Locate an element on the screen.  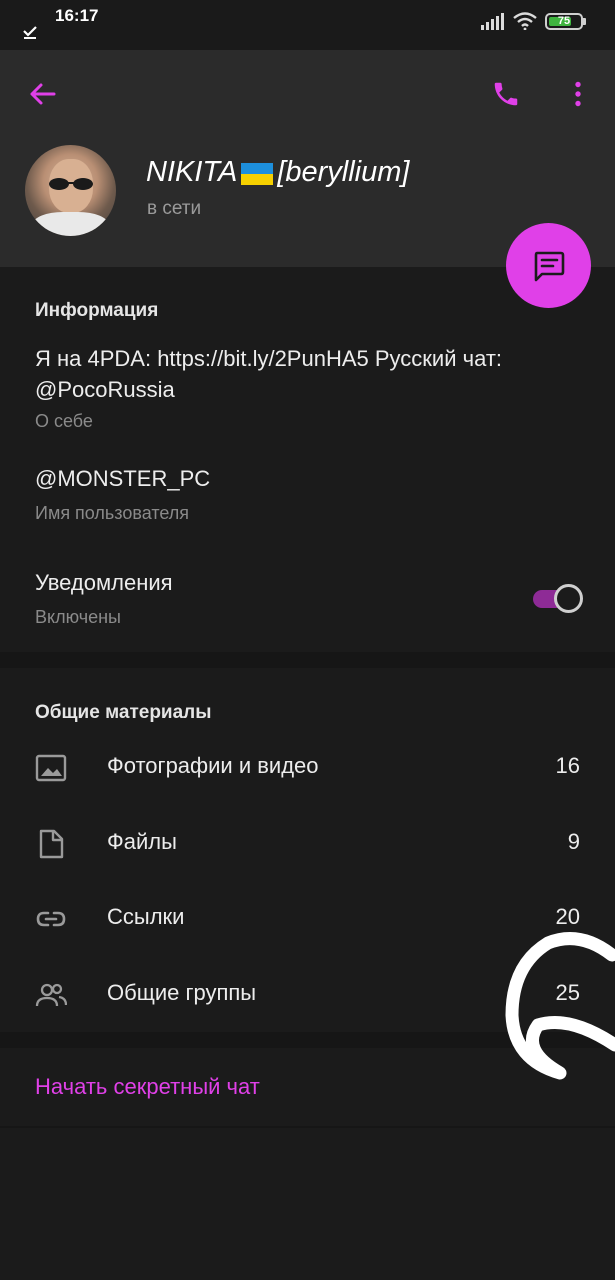
battery-level: 75 is located at coordinates (564, 20).